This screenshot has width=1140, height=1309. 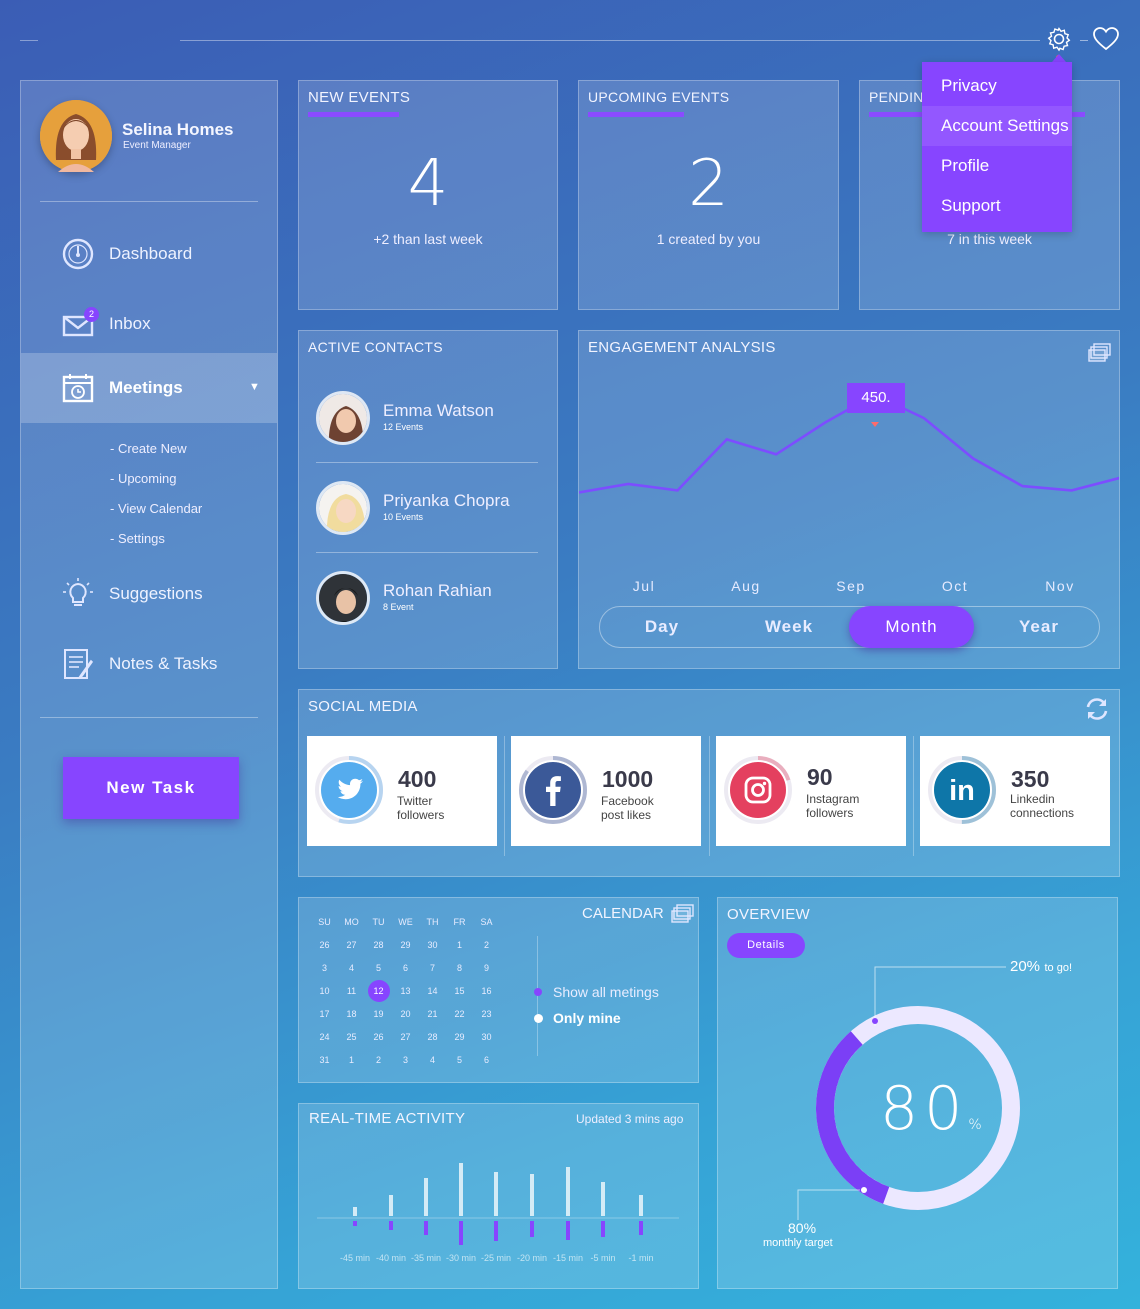 What do you see at coordinates (486, 990) in the screenshot?
I see `calendar-day: 16` at bounding box center [486, 990].